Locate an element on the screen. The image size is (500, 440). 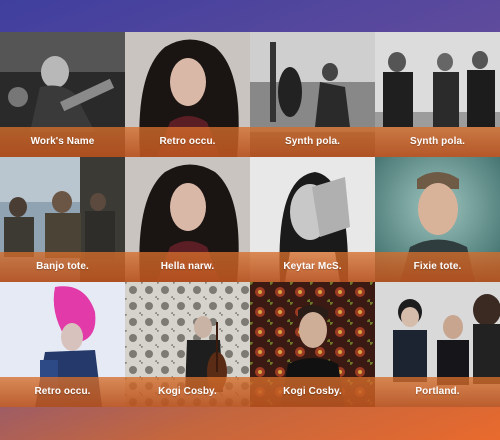
album-title: Keytar McS. is located at coordinates (312, 267).